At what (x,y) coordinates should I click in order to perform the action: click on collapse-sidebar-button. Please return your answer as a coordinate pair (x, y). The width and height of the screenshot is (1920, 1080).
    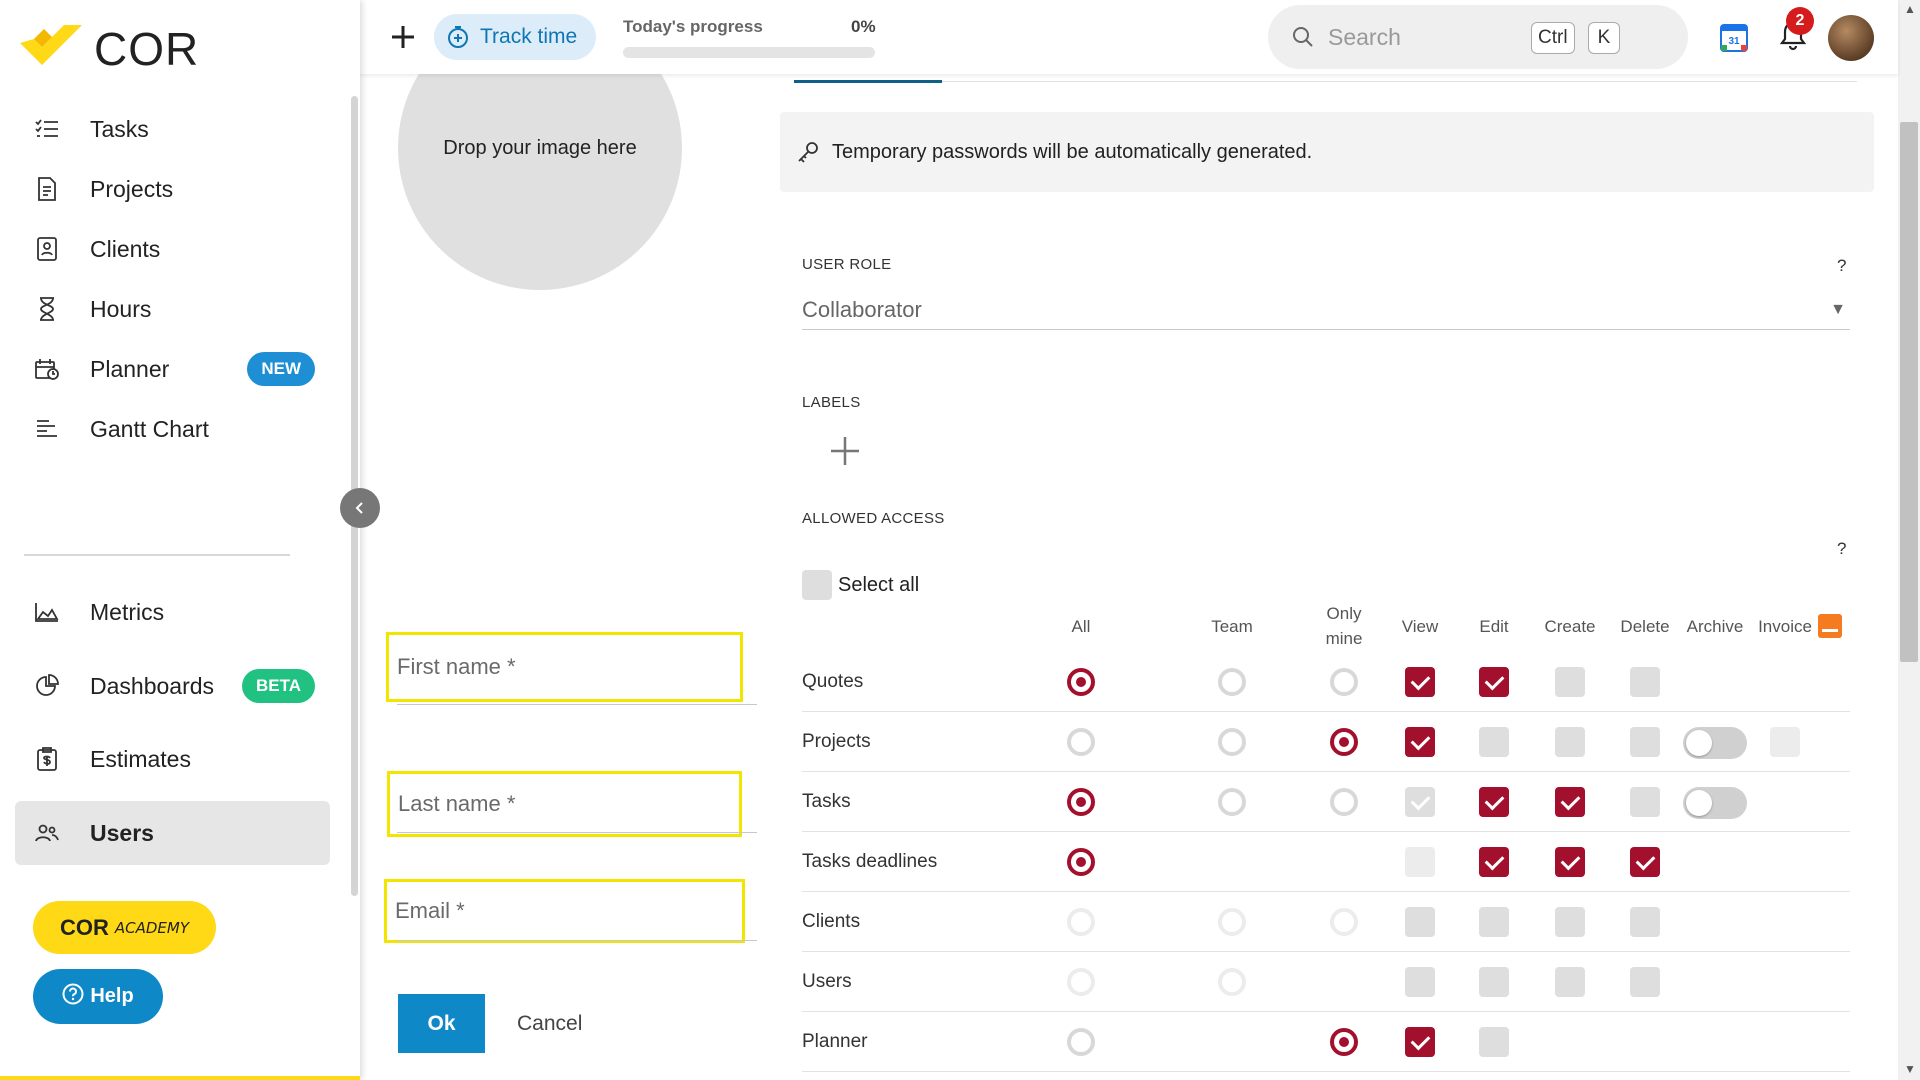
    Looking at the image, I should click on (360, 508).